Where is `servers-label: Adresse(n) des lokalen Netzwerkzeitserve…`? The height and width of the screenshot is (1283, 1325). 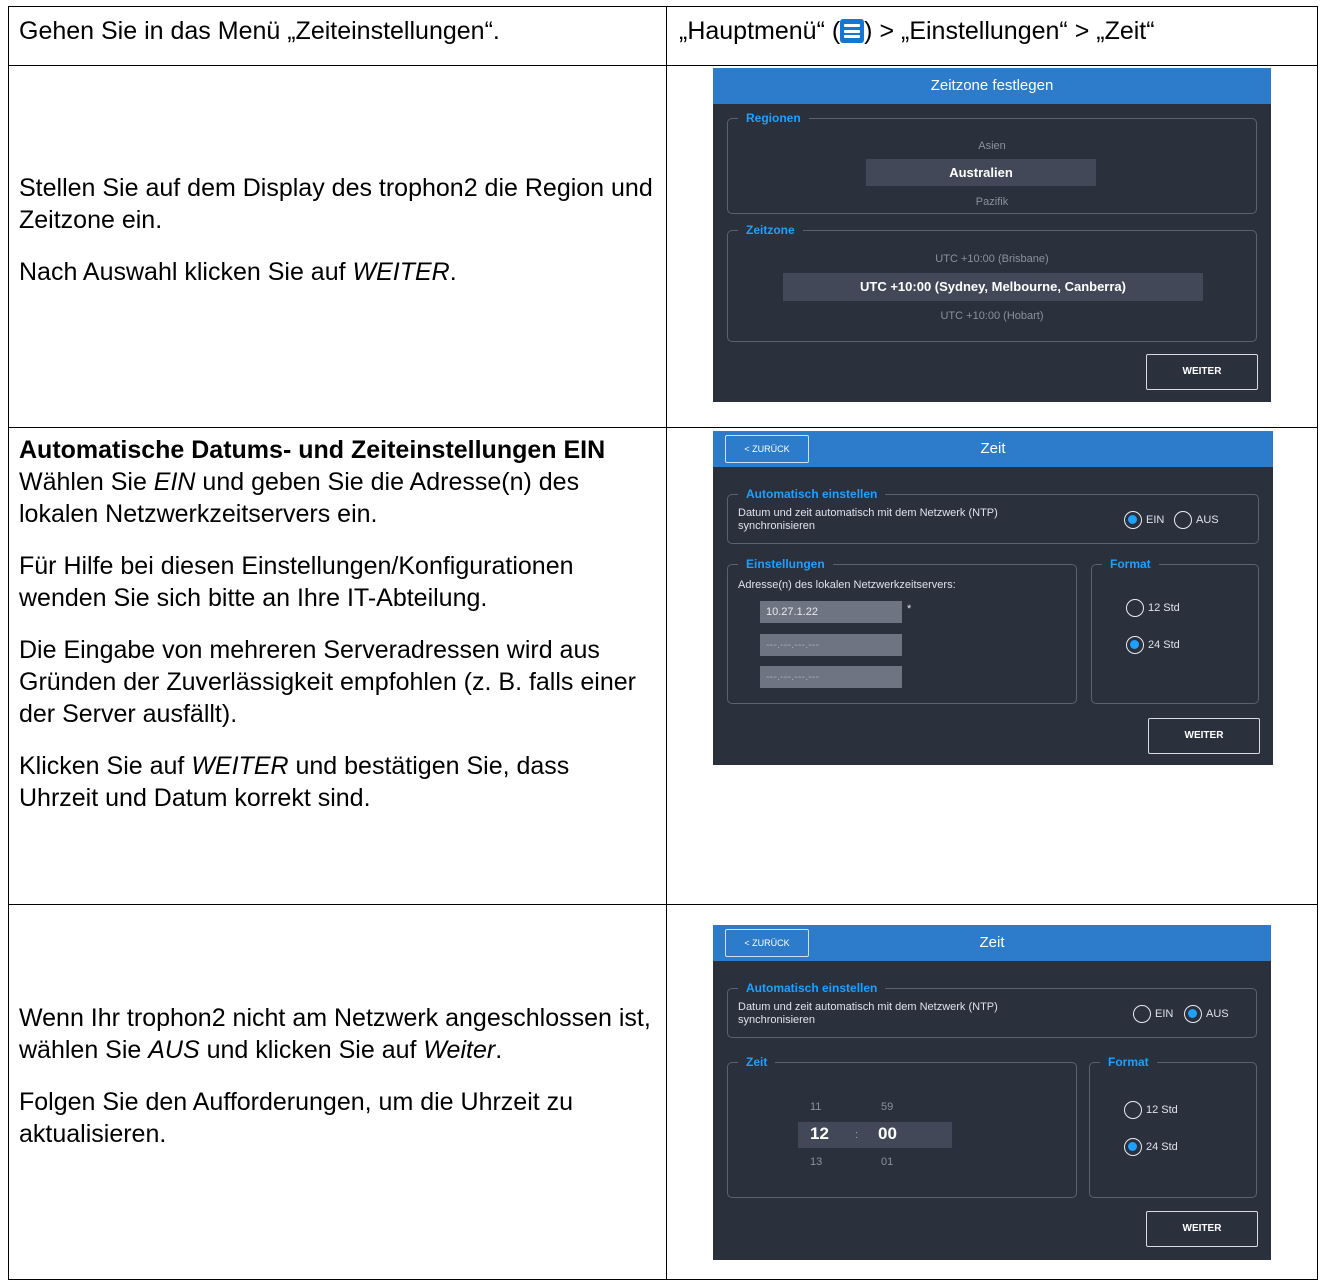 servers-label: Adresse(n) des lokalen Netzwerkzeitserve… is located at coordinates (847, 585).